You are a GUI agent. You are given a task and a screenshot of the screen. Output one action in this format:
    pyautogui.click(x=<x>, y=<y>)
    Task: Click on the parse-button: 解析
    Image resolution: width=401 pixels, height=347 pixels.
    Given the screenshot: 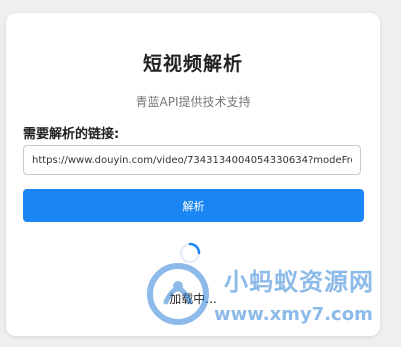 What is the action you would take?
    pyautogui.click(x=193, y=205)
    